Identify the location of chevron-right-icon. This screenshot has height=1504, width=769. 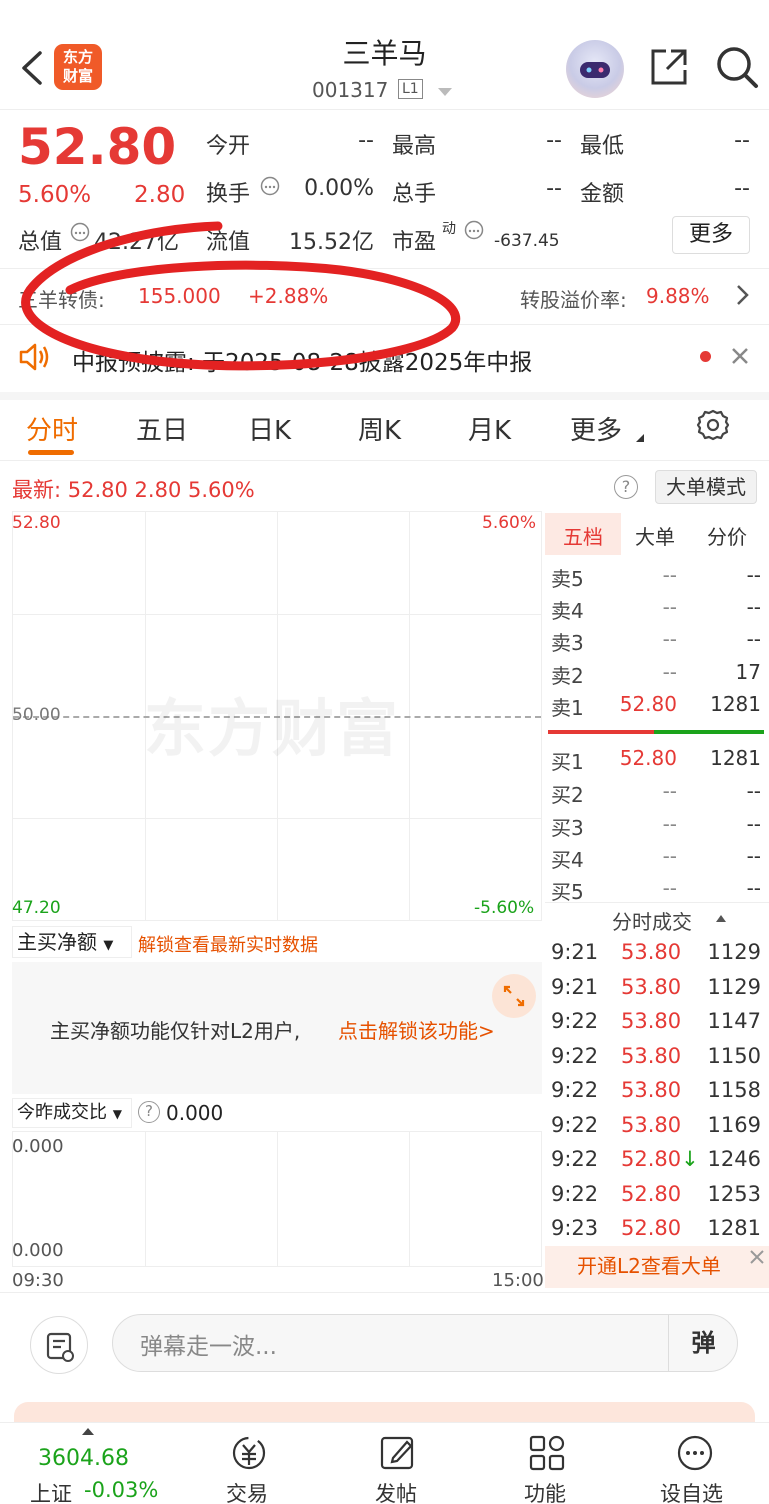
(742, 295).